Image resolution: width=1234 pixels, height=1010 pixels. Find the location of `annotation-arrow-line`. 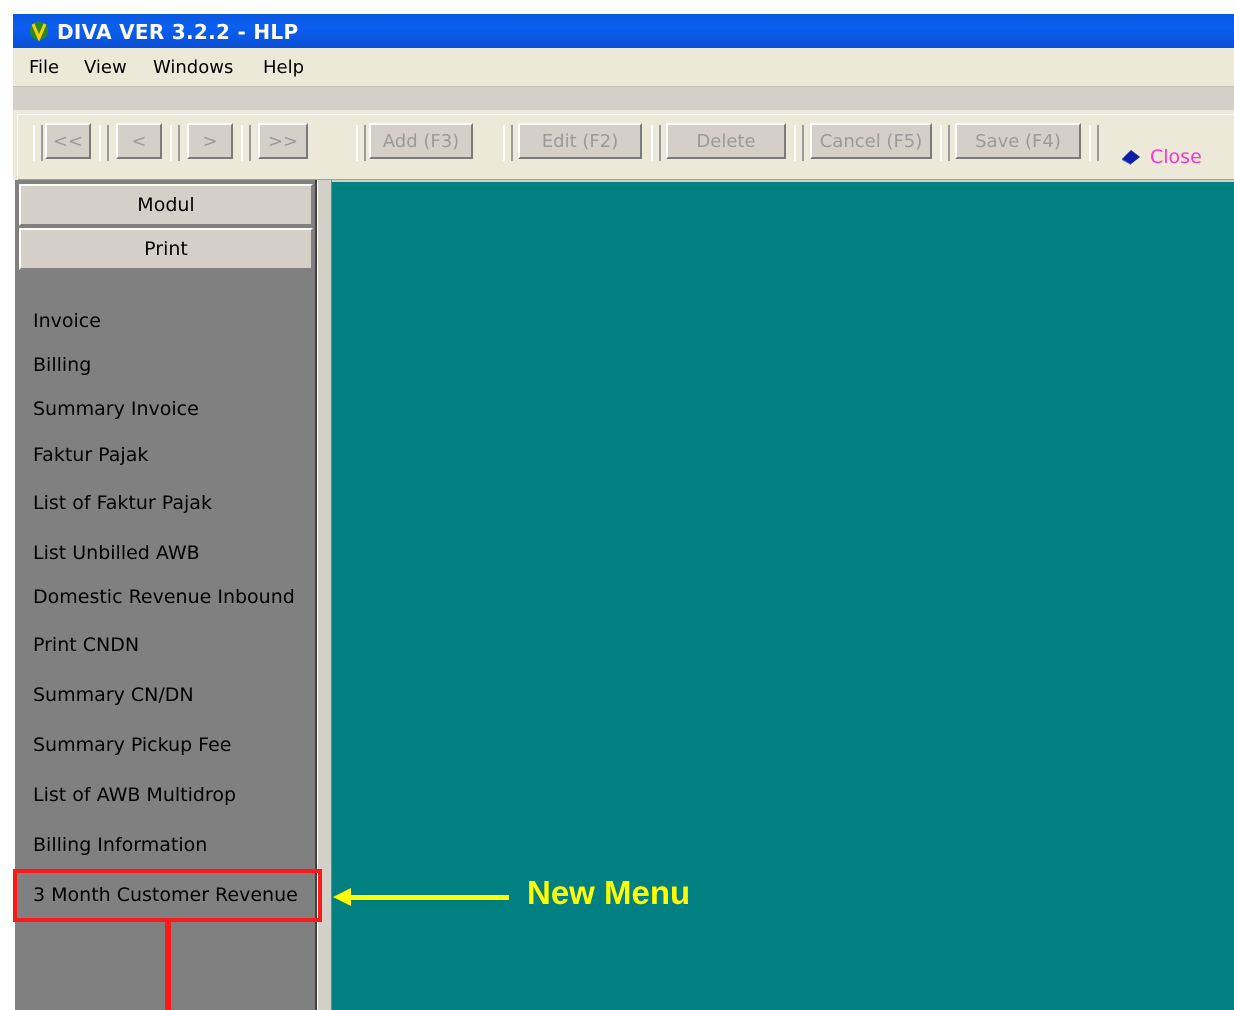

annotation-arrow-line is located at coordinates (429, 897).